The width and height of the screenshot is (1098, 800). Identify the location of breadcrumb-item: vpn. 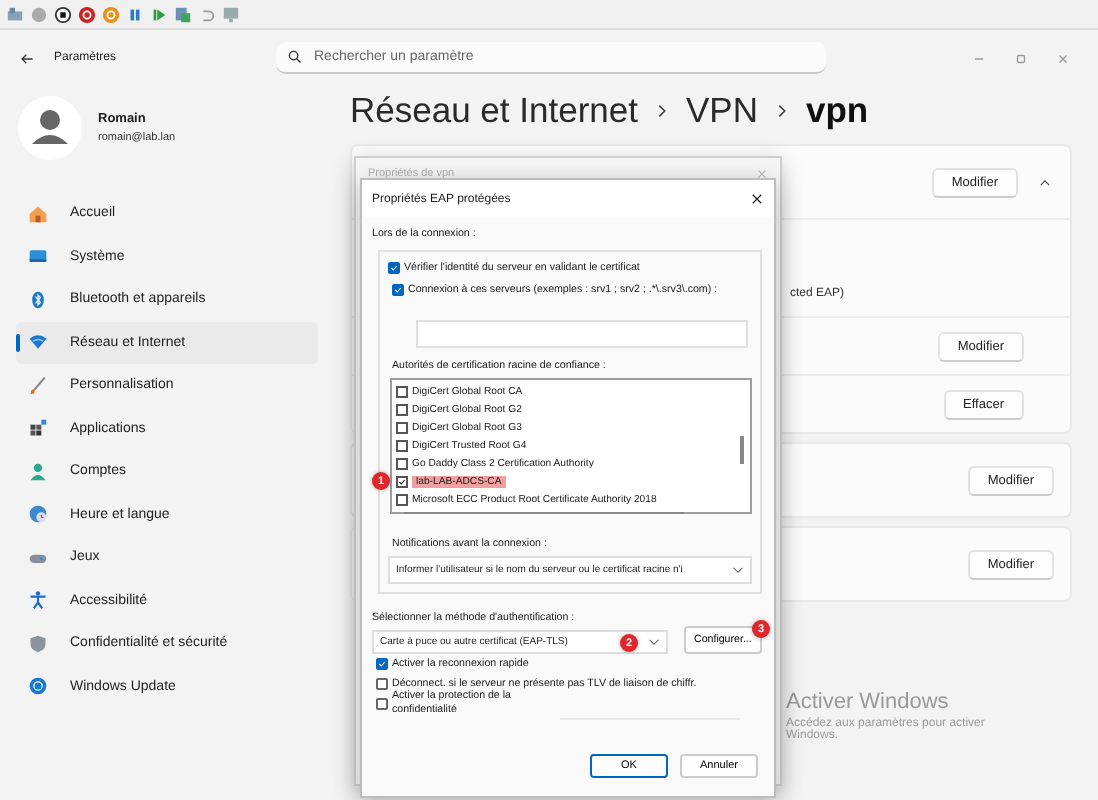
(837, 110).